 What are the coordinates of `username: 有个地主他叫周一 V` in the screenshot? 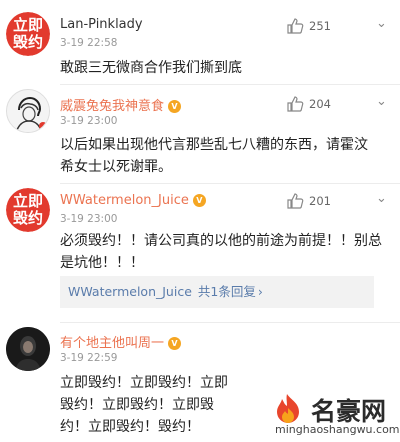 It's located at (121, 341).